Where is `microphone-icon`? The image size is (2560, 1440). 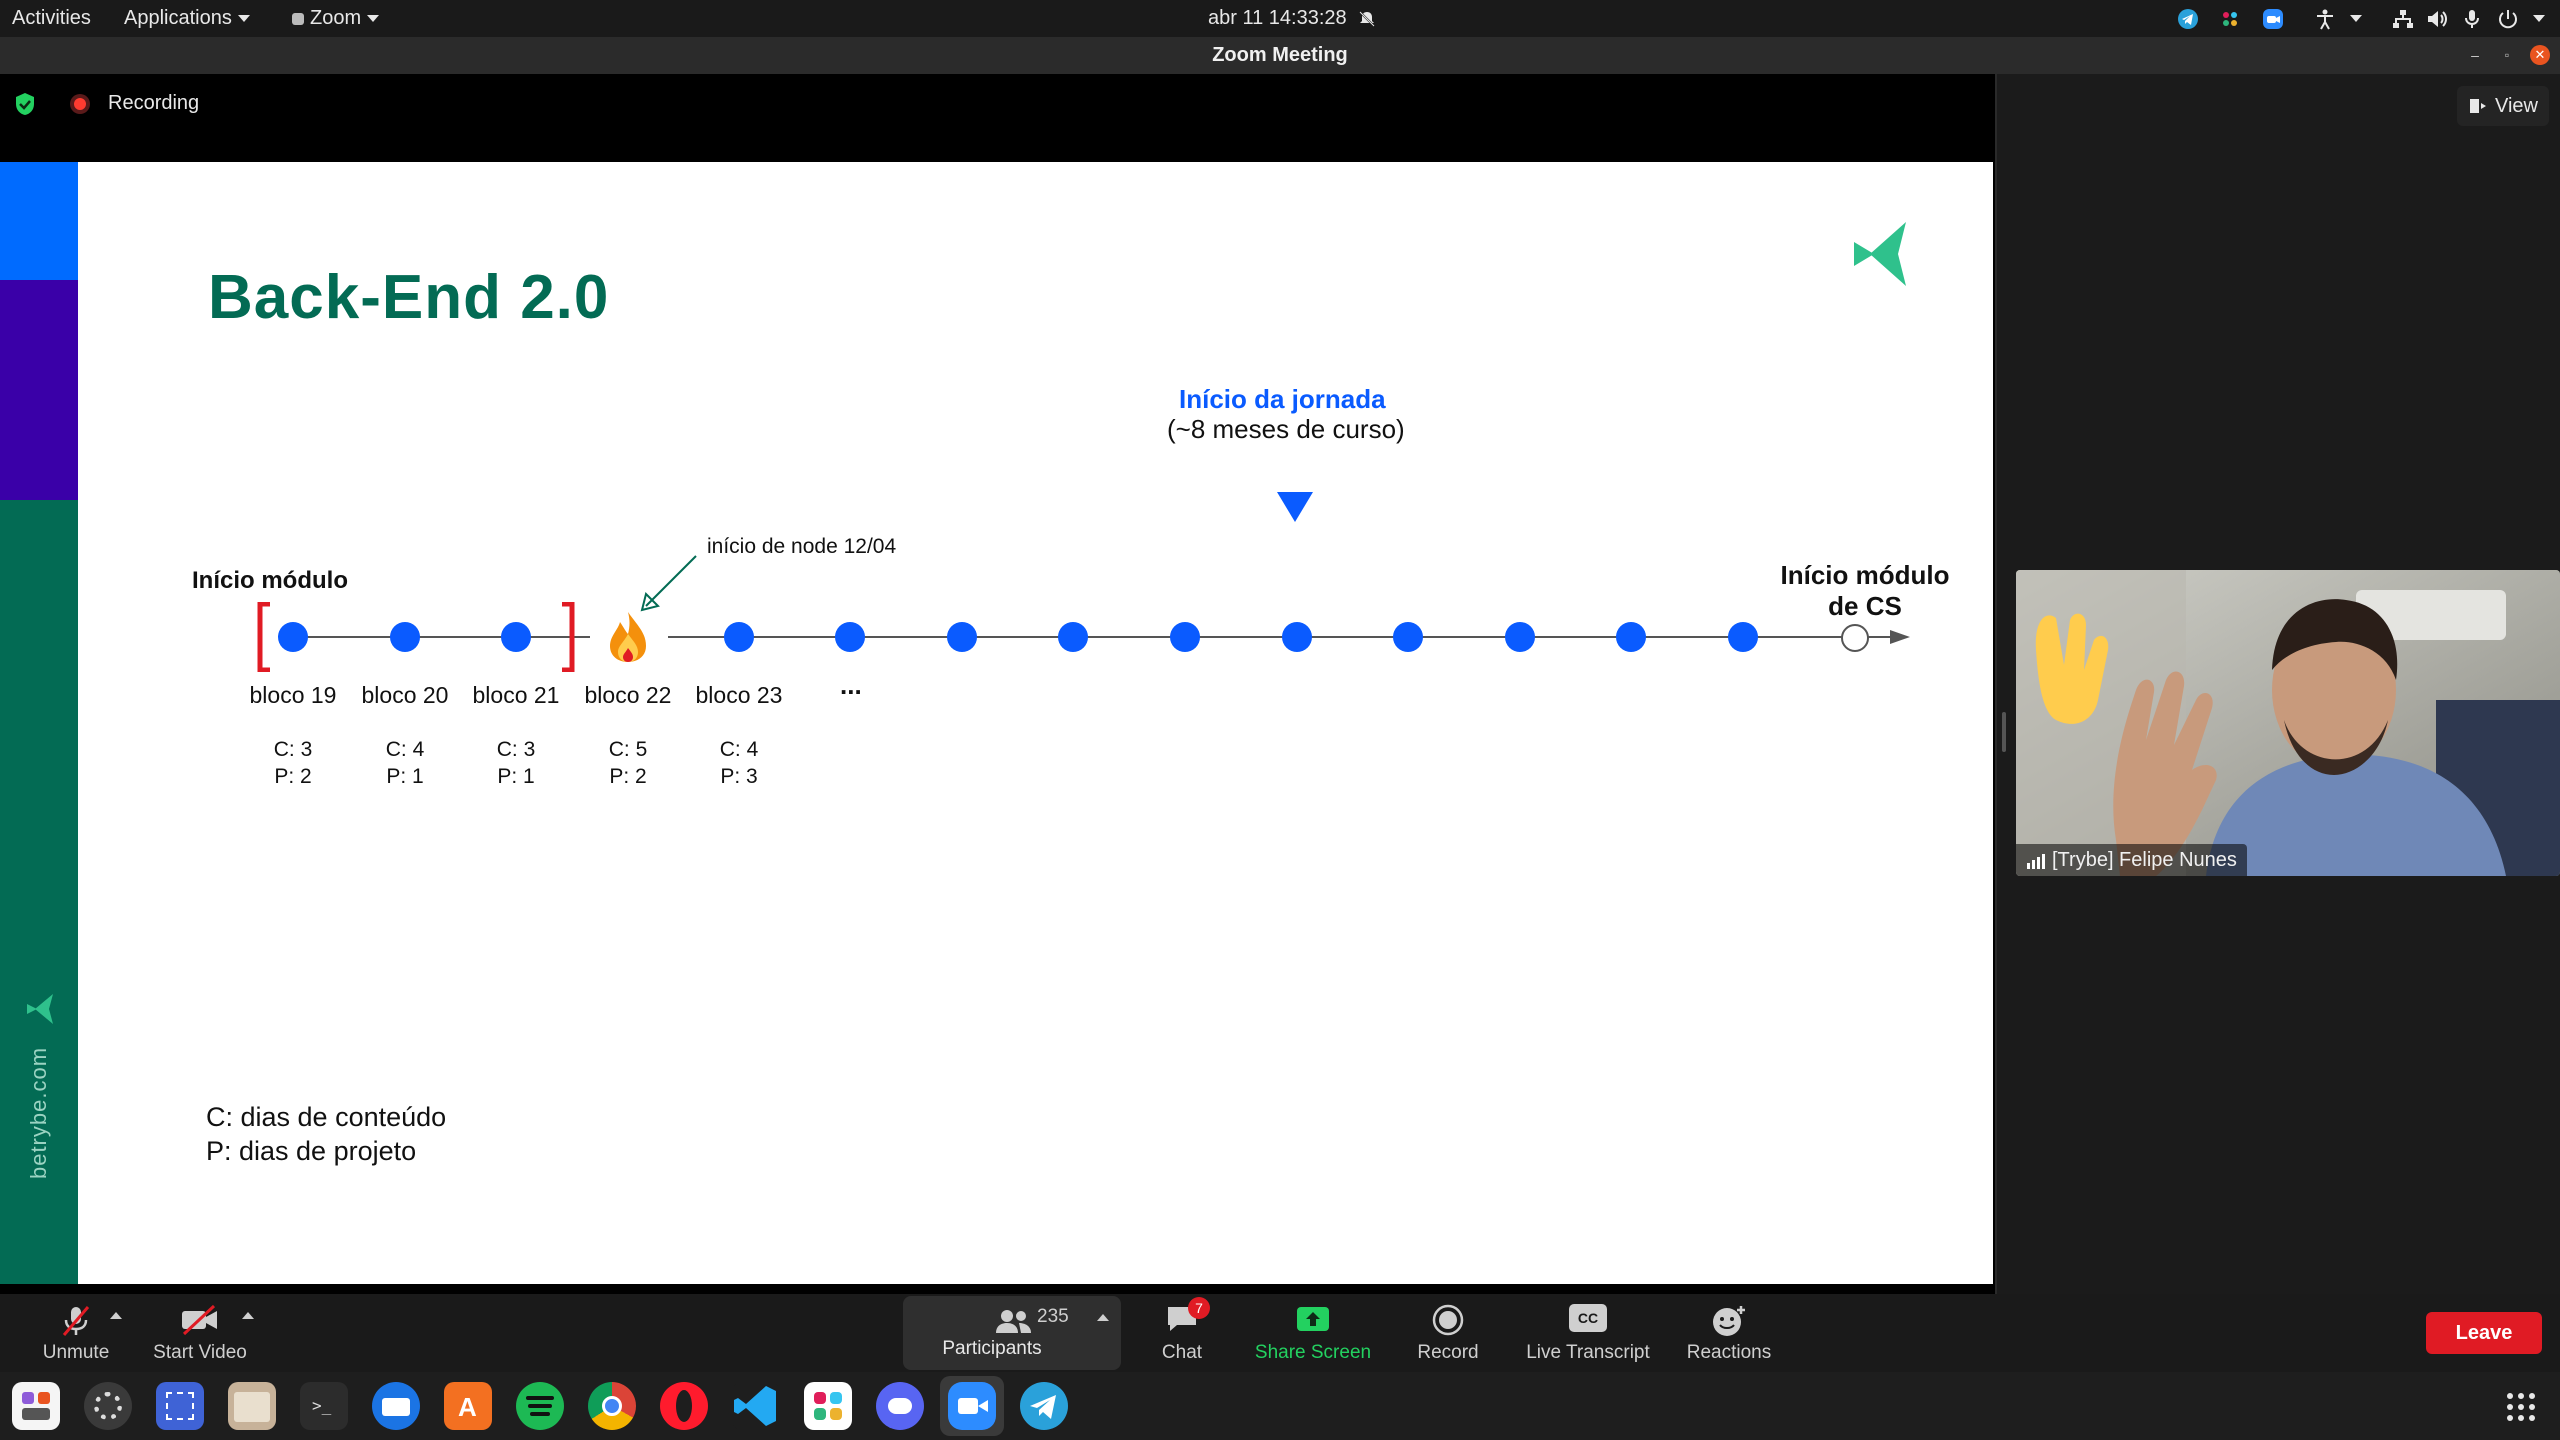 microphone-icon is located at coordinates (2472, 19).